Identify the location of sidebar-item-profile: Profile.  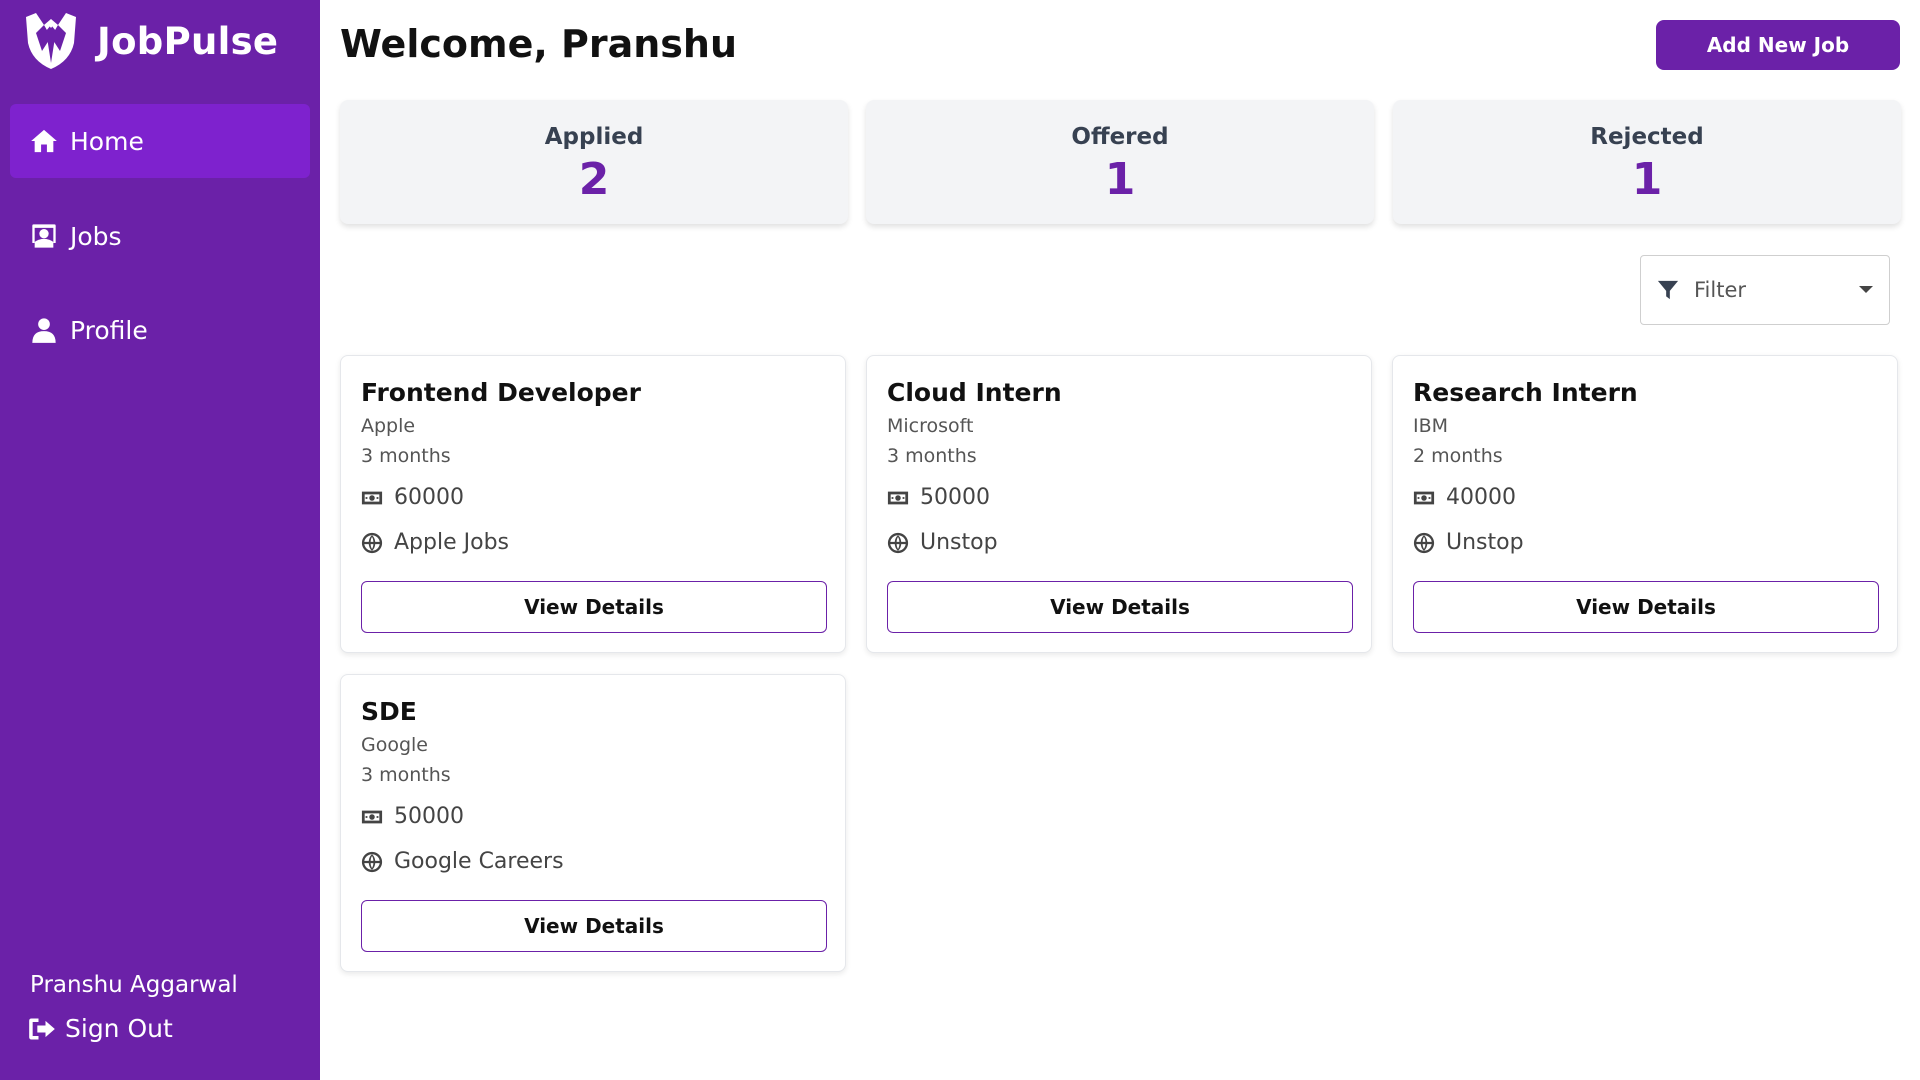
(160, 330).